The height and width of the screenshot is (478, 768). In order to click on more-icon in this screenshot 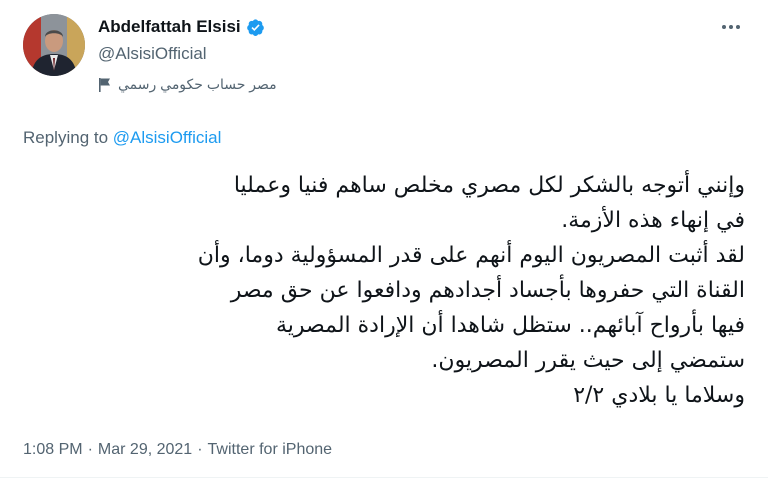, I will do `click(734, 27)`.